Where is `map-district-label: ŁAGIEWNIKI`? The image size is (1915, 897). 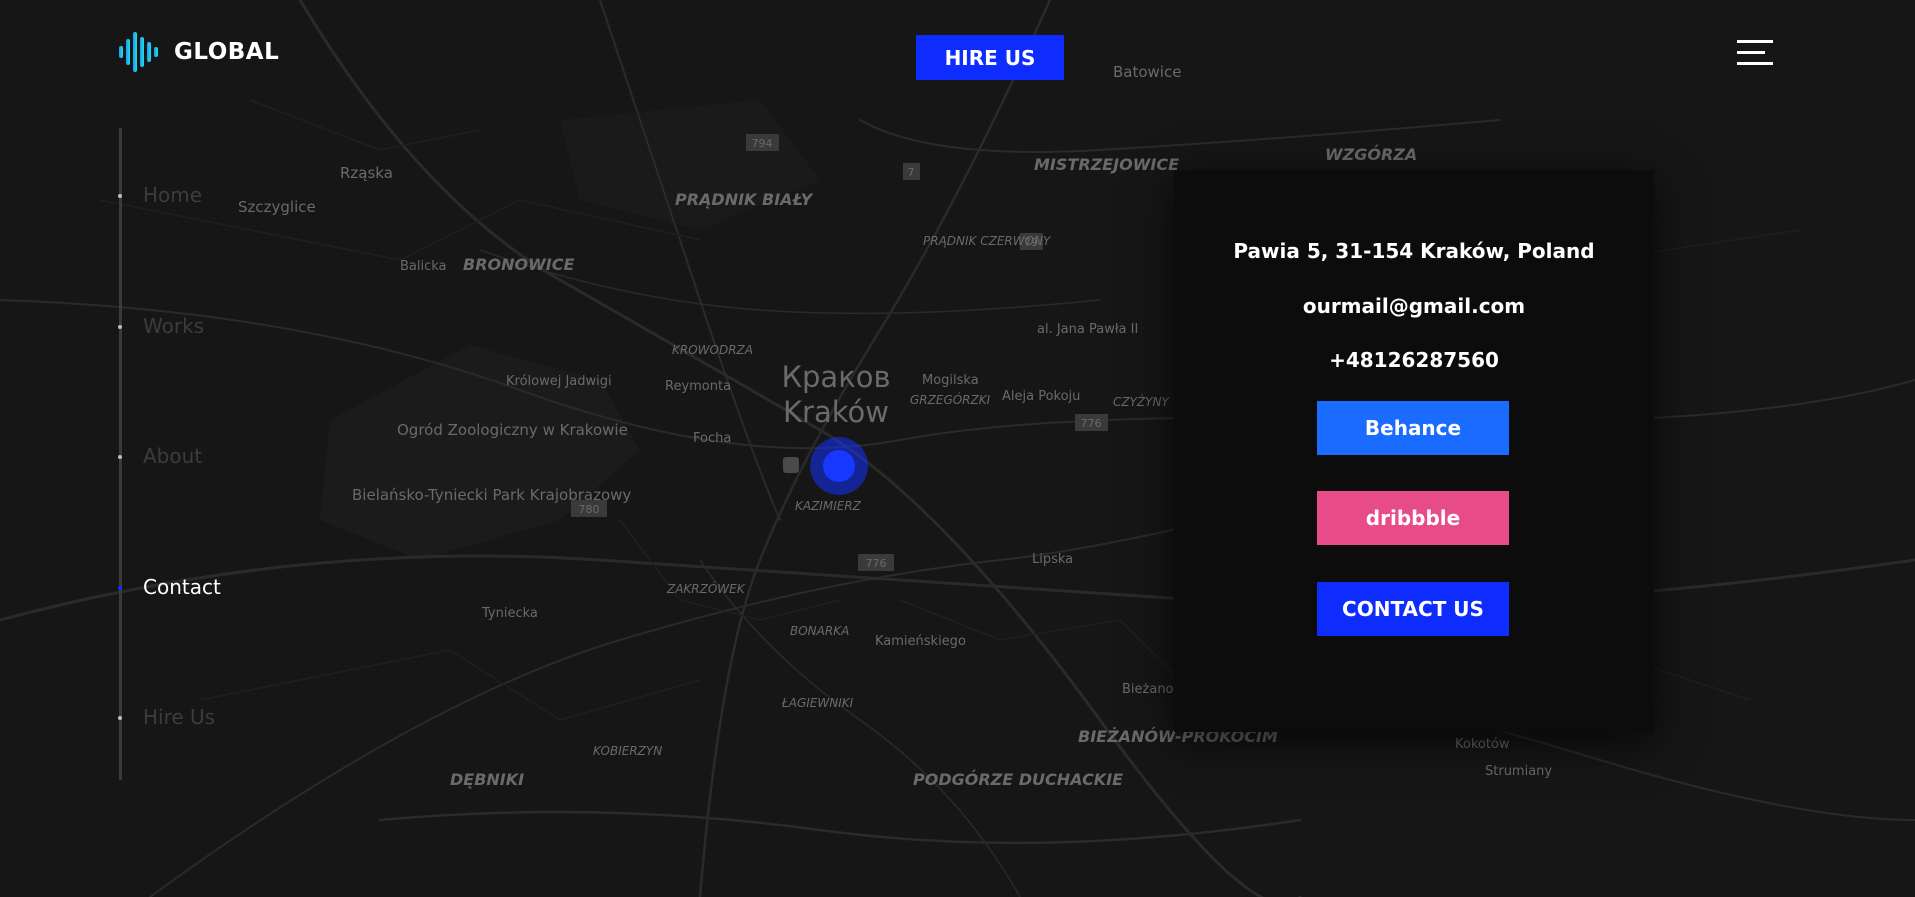
map-district-label: ŁAGIEWNIKI is located at coordinates (817, 703).